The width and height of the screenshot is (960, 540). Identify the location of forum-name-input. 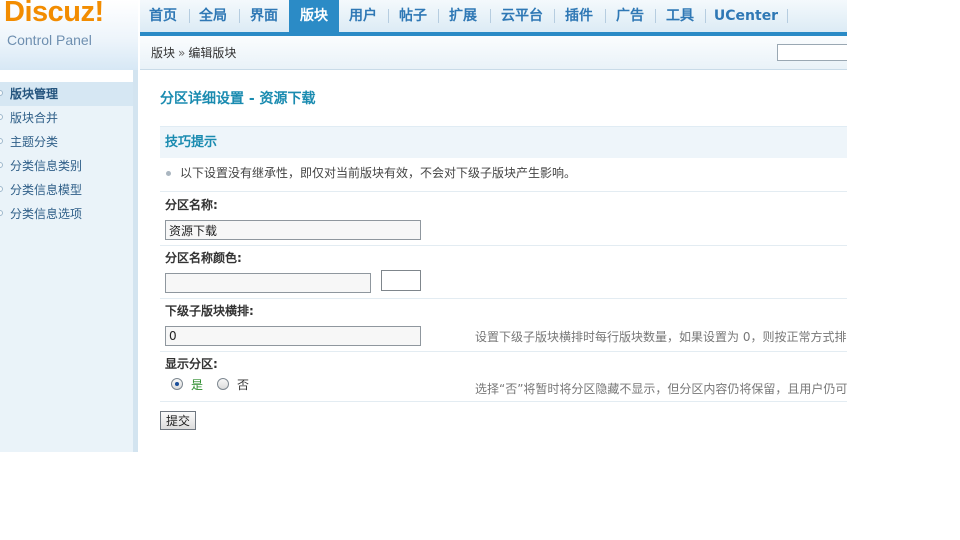
(293, 230).